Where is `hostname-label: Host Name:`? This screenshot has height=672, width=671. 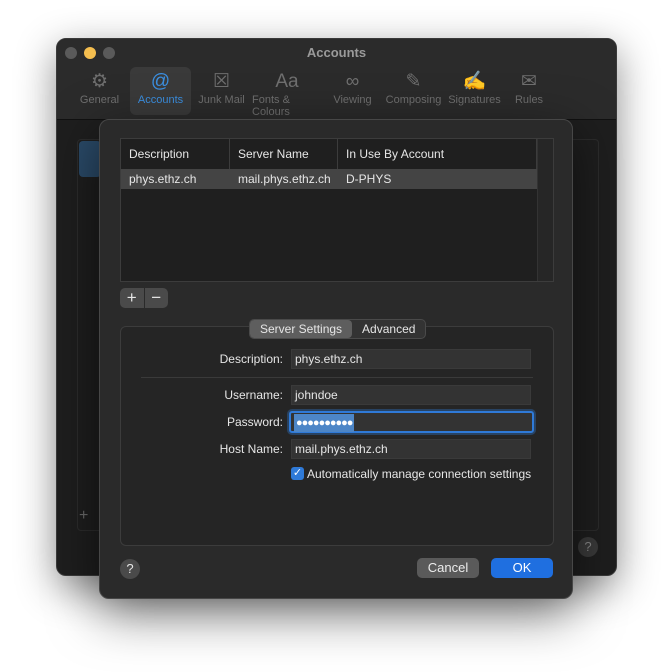 hostname-label: Host Name: is located at coordinates (251, 449).